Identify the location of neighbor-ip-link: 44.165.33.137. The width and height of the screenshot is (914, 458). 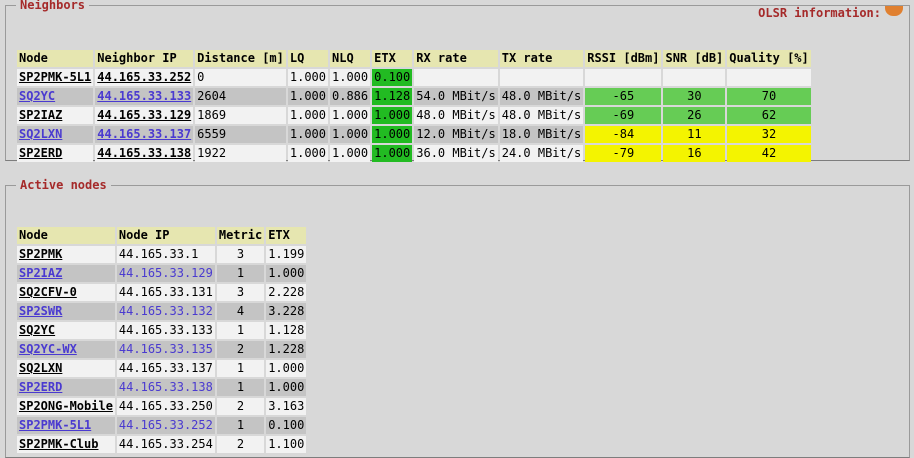
(144, 134).